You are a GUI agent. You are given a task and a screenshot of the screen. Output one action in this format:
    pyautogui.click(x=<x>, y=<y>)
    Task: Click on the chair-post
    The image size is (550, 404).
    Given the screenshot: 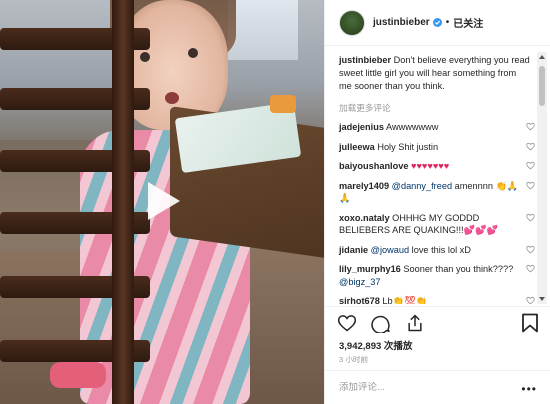 What is the action you would take?
    pyautogui.click(x=123, y=202)
    